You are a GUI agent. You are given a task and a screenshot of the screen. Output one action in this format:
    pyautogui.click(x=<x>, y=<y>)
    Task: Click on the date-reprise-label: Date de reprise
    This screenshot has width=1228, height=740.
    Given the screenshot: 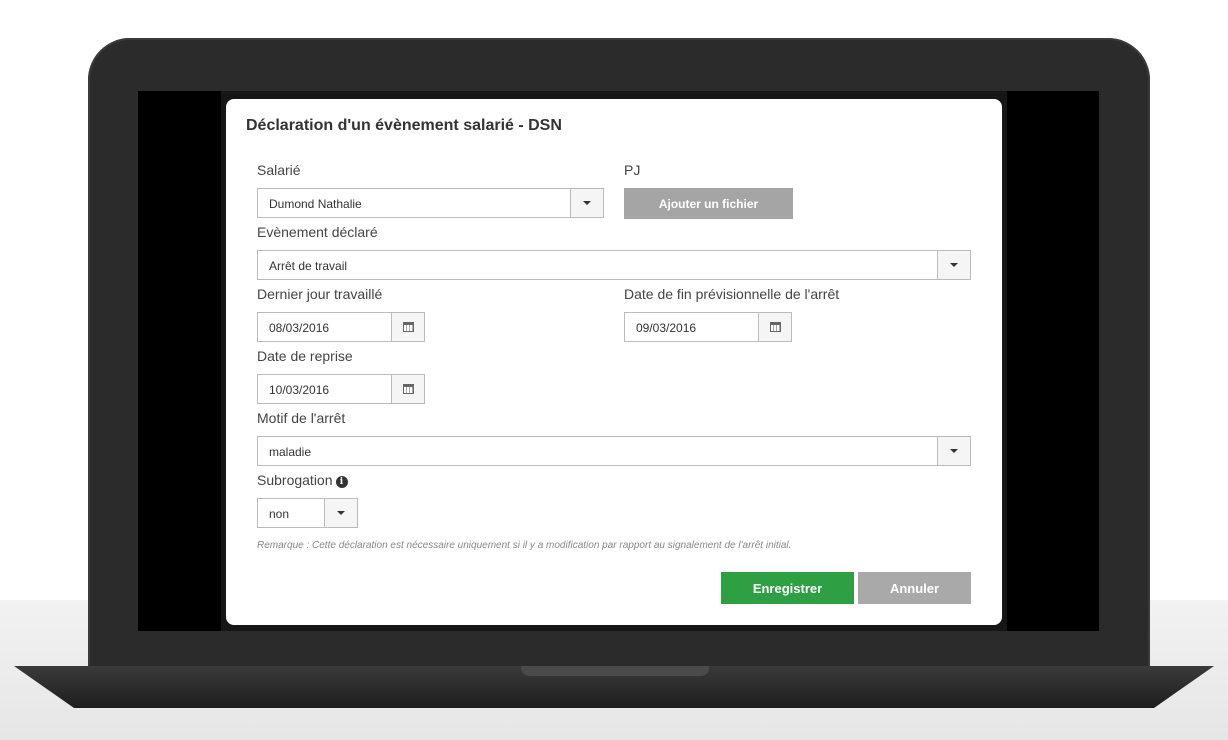 What is the action you would take?
    pyautogui.click(x=305, y=356)
    